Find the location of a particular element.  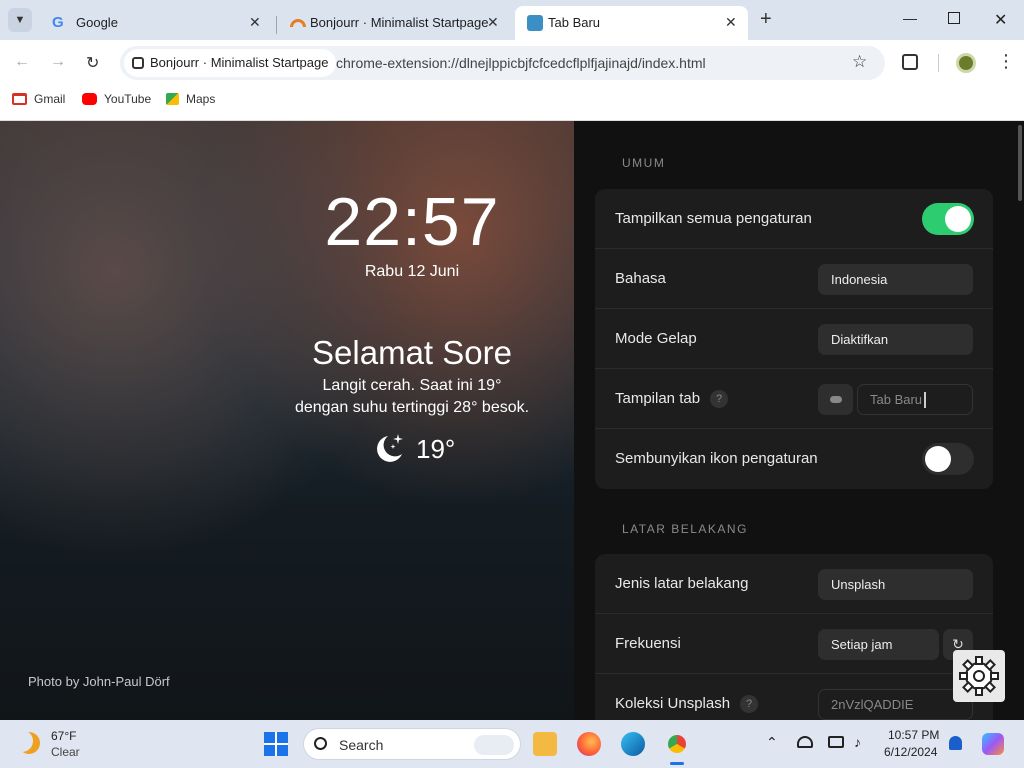

chevron-up-icon: ⌃ is located at coordinates (772, 742).